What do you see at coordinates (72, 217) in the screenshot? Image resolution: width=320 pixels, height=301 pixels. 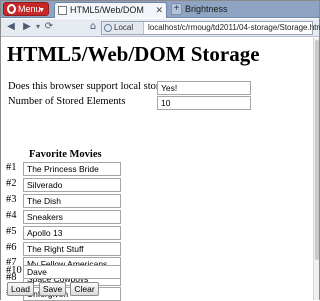 I see `movie-field-4: Sneakers` at bounding box center [72, 217].